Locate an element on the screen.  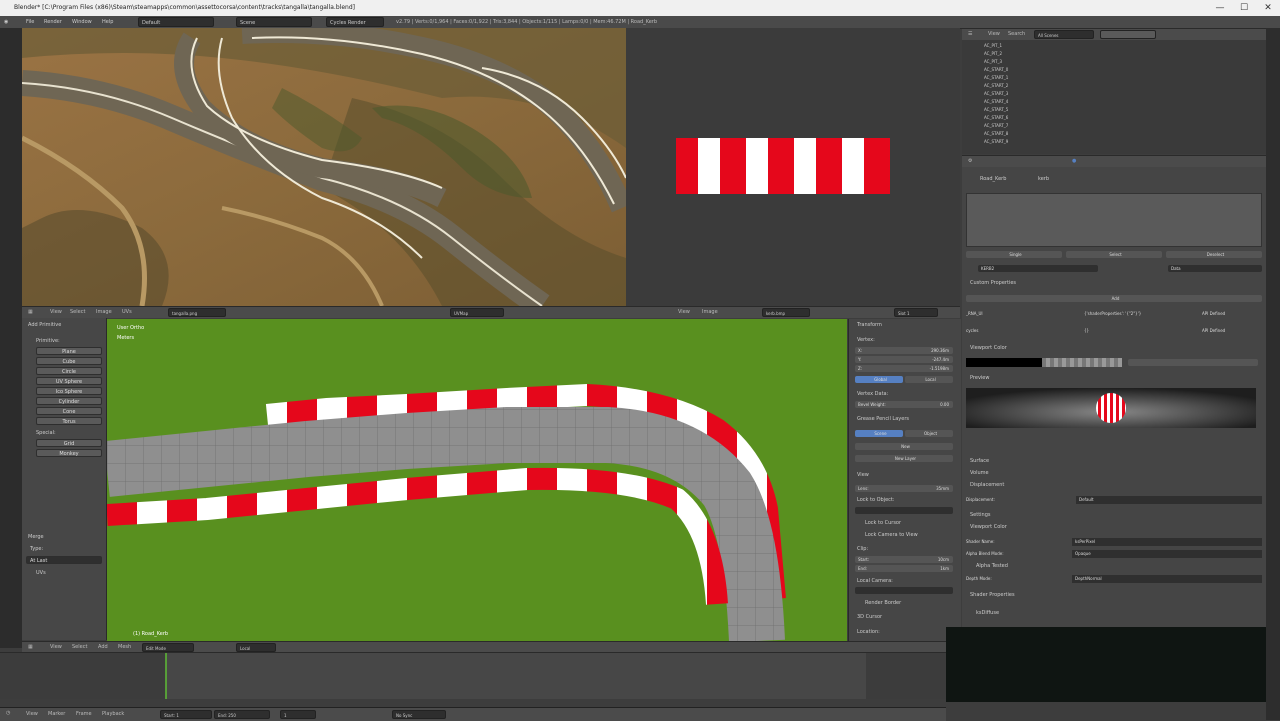
end-frame-field: End: 250 is located at coordinates (242, 714).